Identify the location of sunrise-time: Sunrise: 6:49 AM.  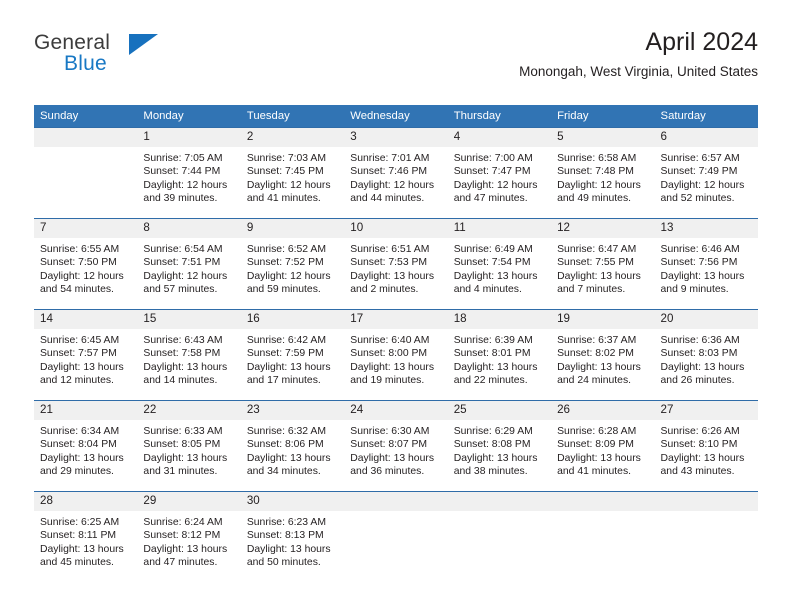
(493, 249).